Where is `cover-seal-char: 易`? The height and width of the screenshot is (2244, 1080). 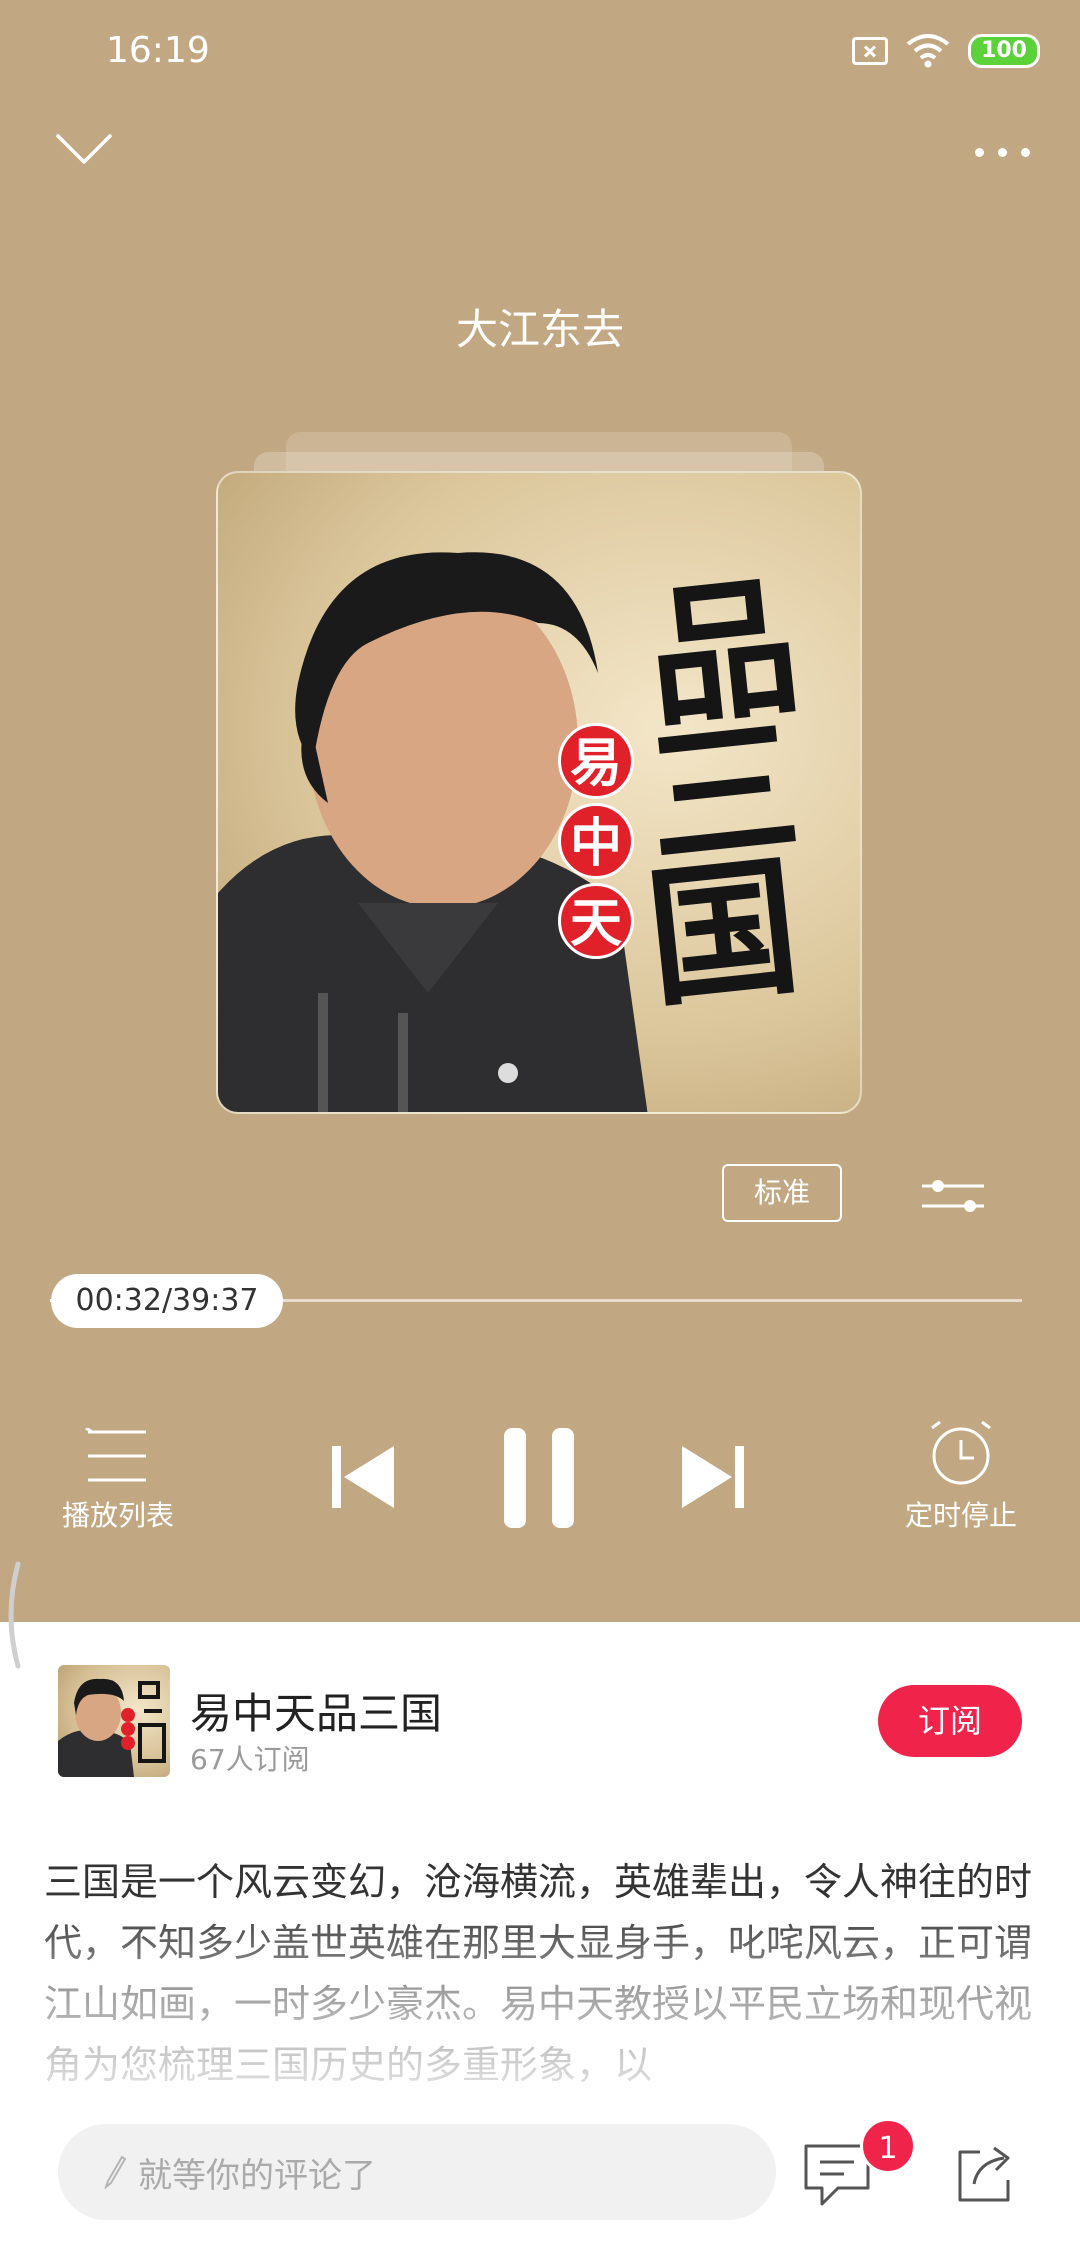
cover-seal-char: 易 is located at coordinates (596, 761).